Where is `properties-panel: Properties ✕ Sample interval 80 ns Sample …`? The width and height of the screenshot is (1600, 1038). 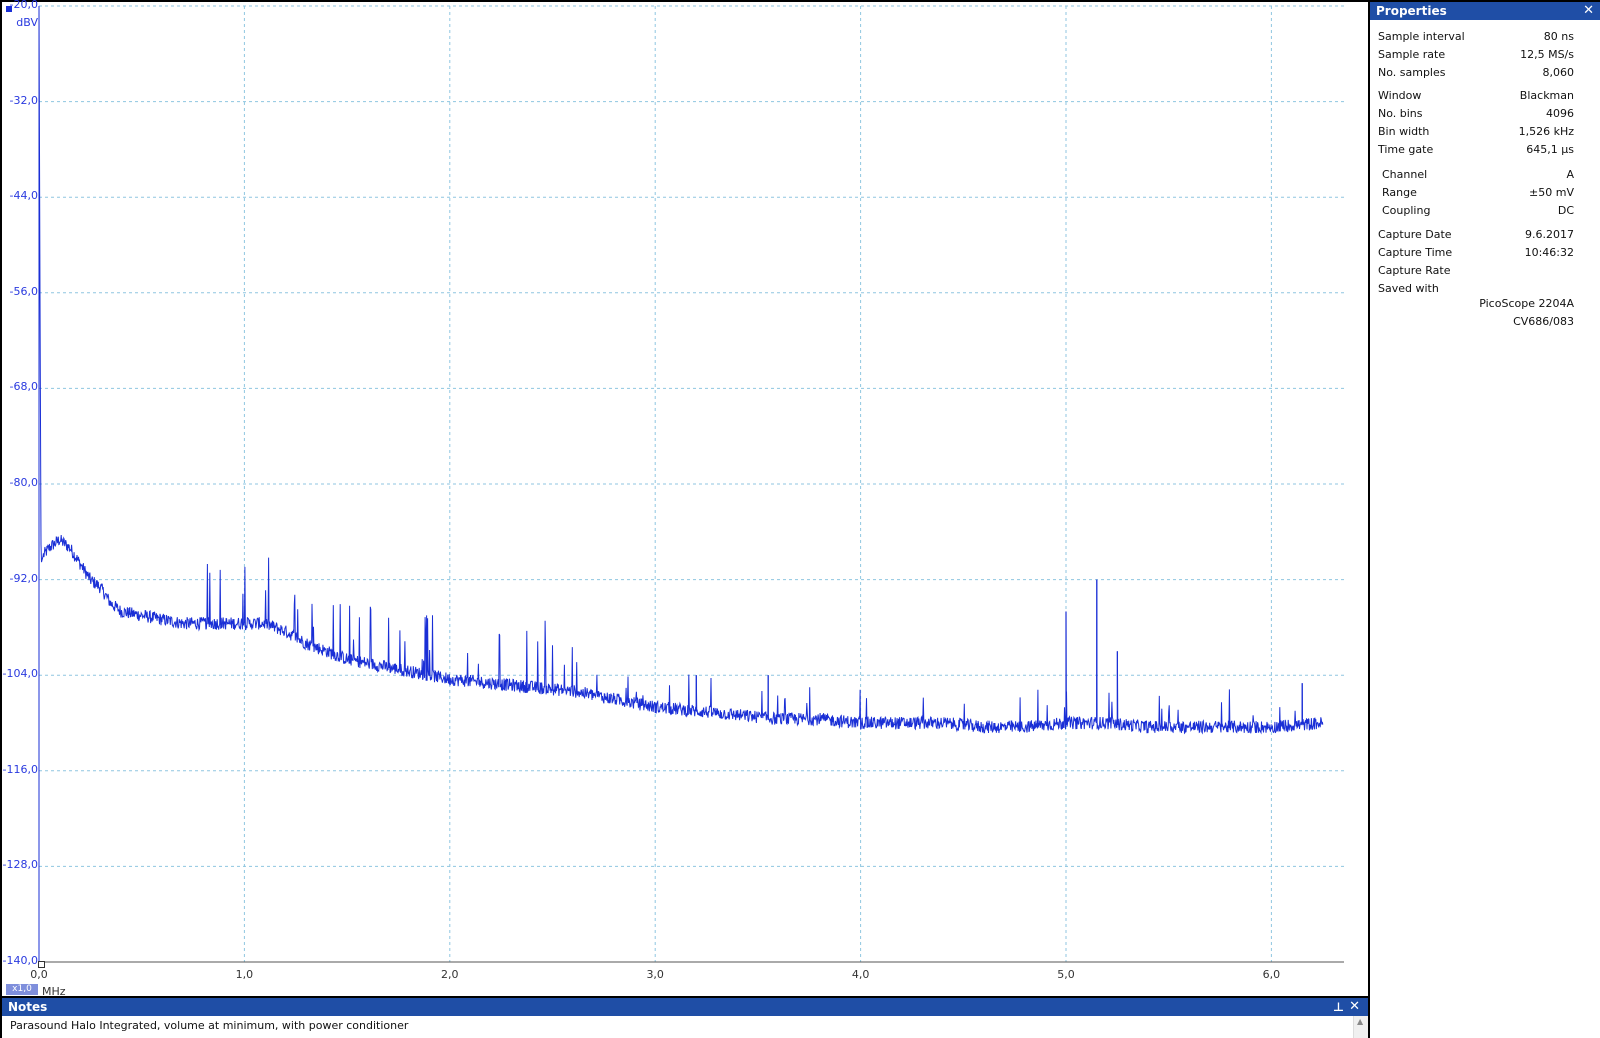 properties-panel: Properties ✕ Sample interval 80 ns Sample … is located at coordinates (1485, 520).